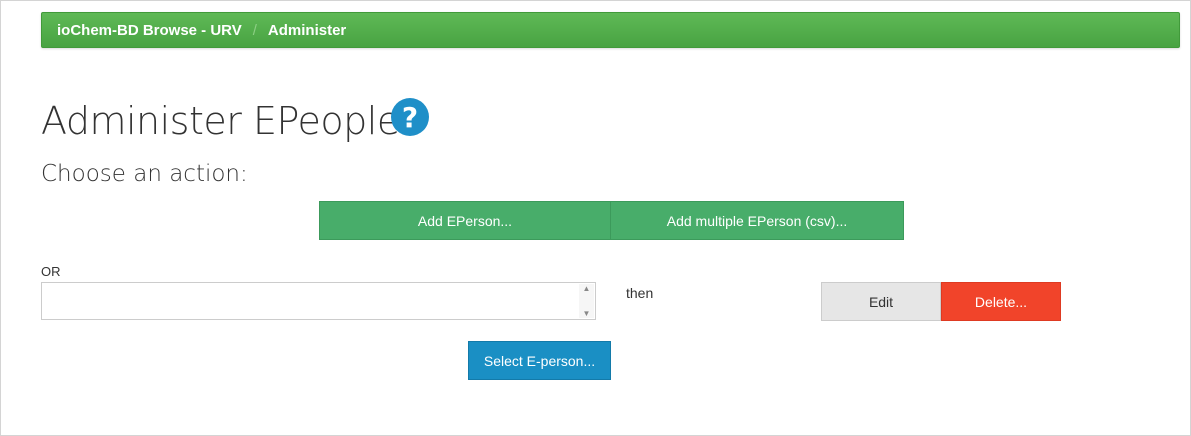 The width and height of the screenshot is (1191, 436). I want to click on question-circle-icon: ?, so click(410, 117).